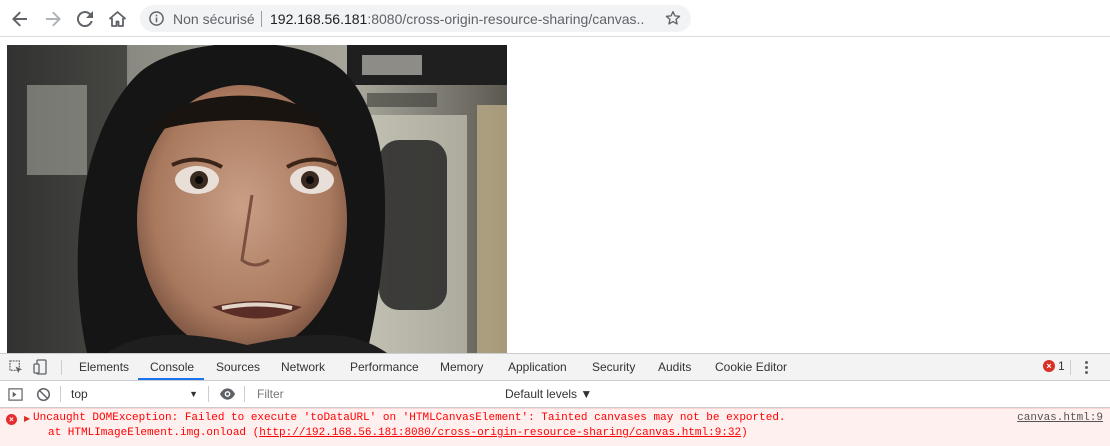  I want to click on tab-cookie-editor: Cookie Editor, so click(751, 367).